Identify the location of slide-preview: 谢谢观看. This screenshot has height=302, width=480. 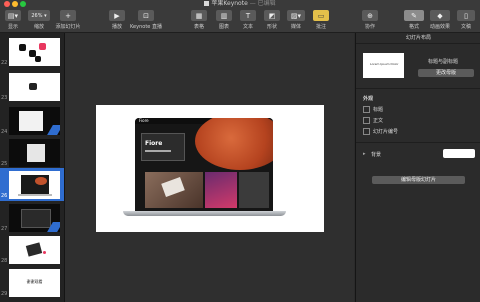
(34, 283).